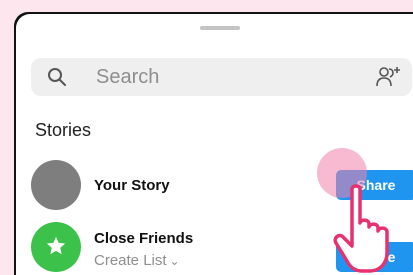 The width and height of the screenshot is (413, 275). Describe the element at coordinates (130, 260) in the screenshot. I see `create-list-label: Create List` at that location.